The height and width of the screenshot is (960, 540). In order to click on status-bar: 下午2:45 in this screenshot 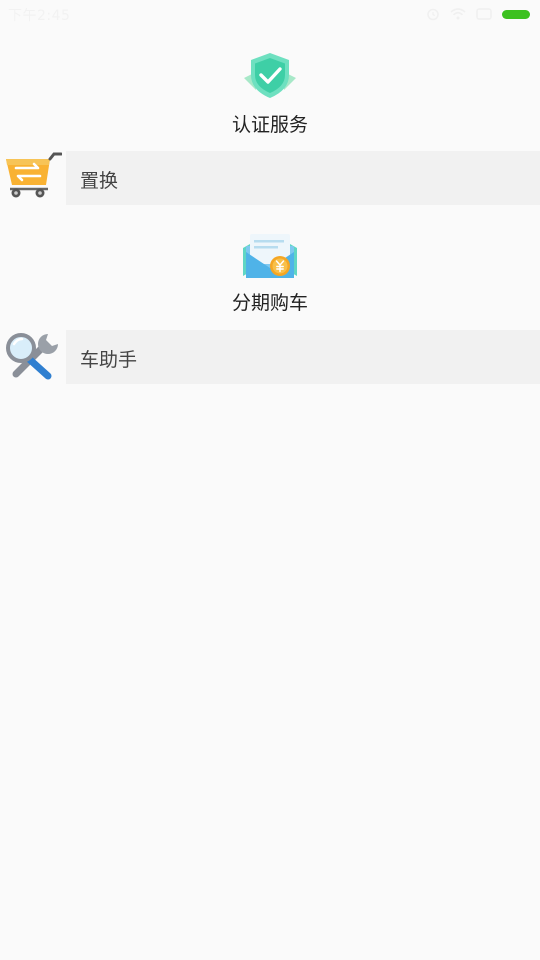, I will do `click(270, 14)`.